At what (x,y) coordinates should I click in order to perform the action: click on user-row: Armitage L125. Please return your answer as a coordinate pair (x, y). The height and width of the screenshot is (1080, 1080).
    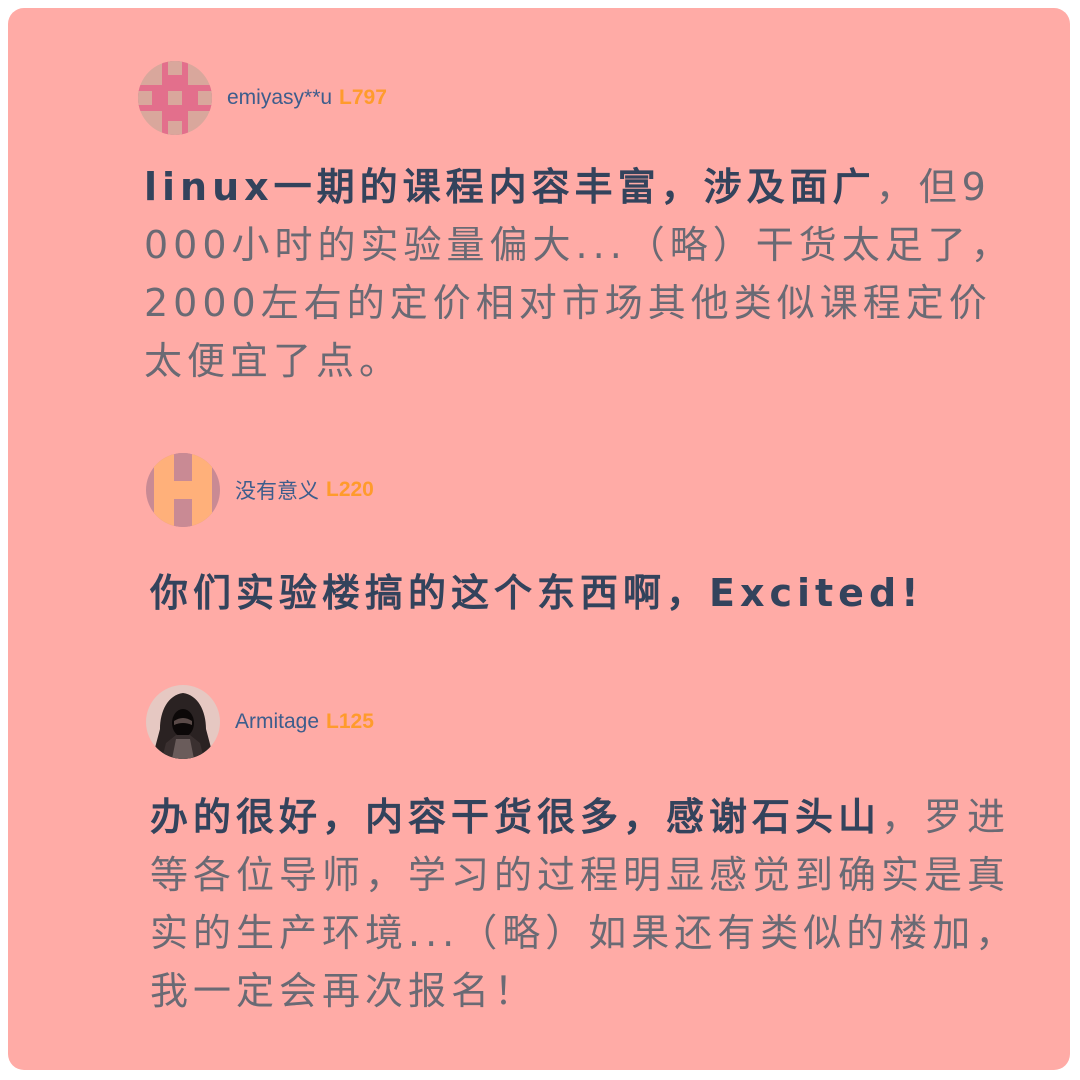
    Looking at the image, I should click on (586, 722).